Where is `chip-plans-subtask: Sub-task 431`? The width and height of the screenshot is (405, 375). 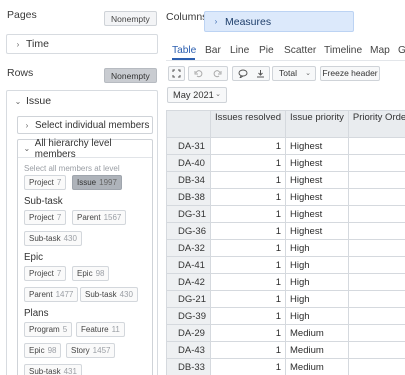 chip-plans-subtask: Sub-task 431 is located at coordinates (53, 369).